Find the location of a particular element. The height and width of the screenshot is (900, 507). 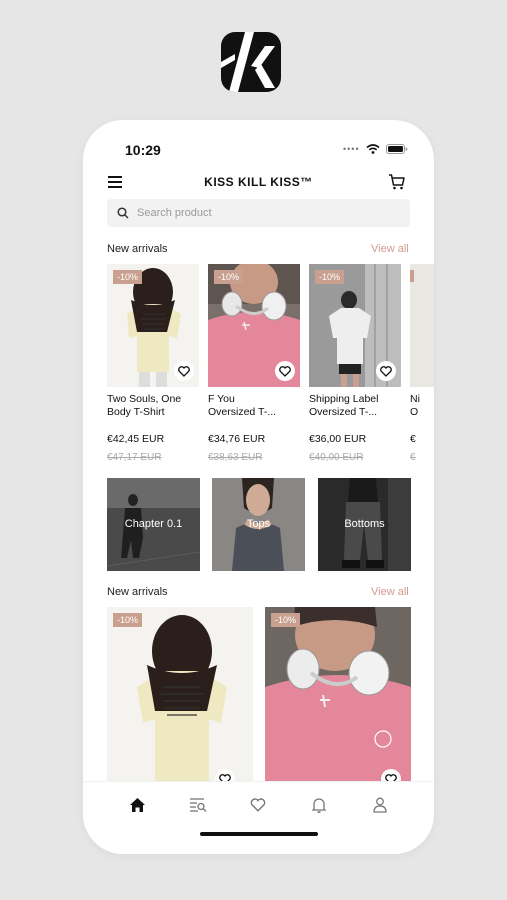

tab-home is located at coordinates (137, 805).